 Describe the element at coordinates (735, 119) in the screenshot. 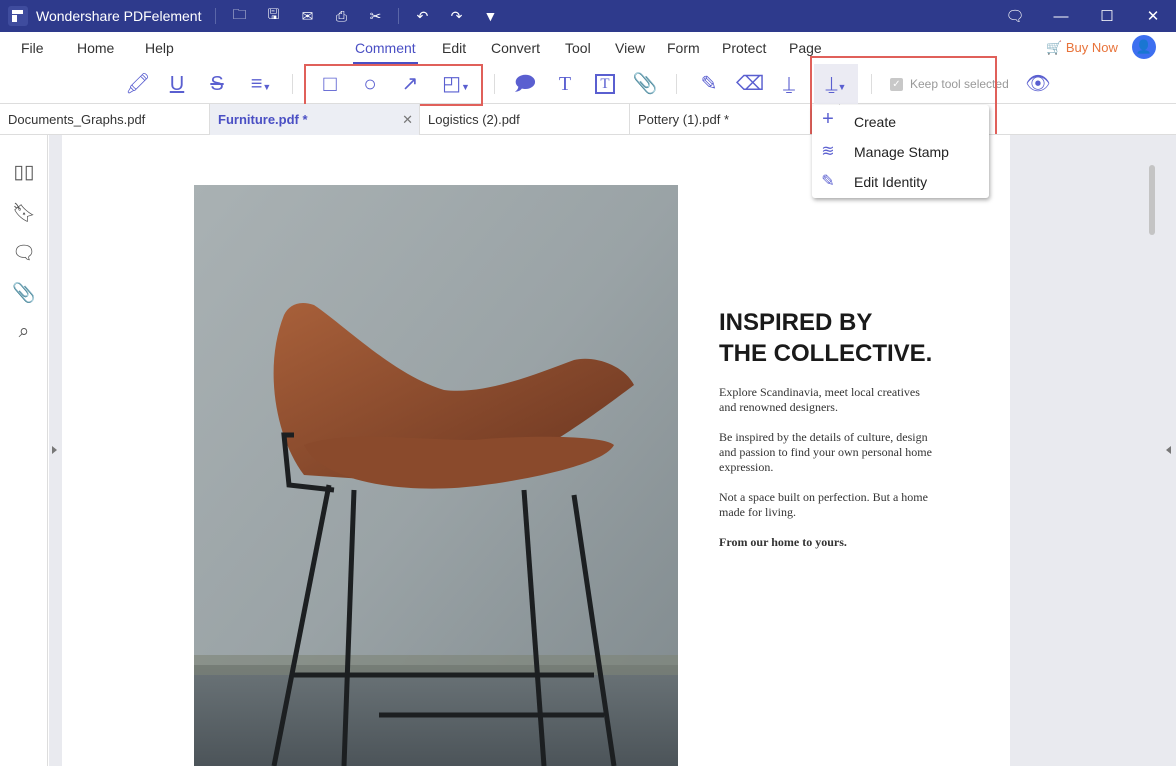

I see `tab-pottery: Pottery (1).pdf *` at that location.